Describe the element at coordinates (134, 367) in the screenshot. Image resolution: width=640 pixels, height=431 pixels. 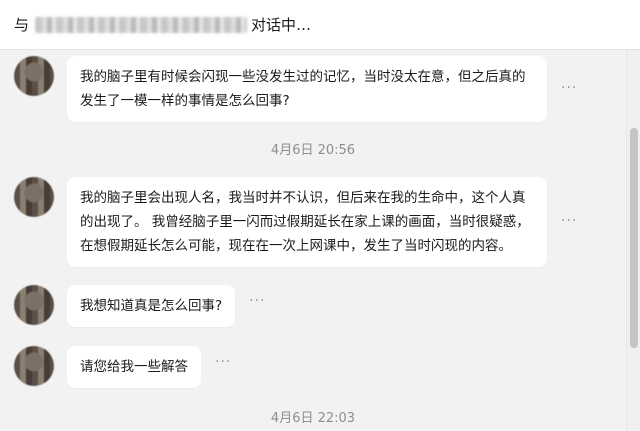
I see `message-bubble: 请您给我一些解答` at that location.